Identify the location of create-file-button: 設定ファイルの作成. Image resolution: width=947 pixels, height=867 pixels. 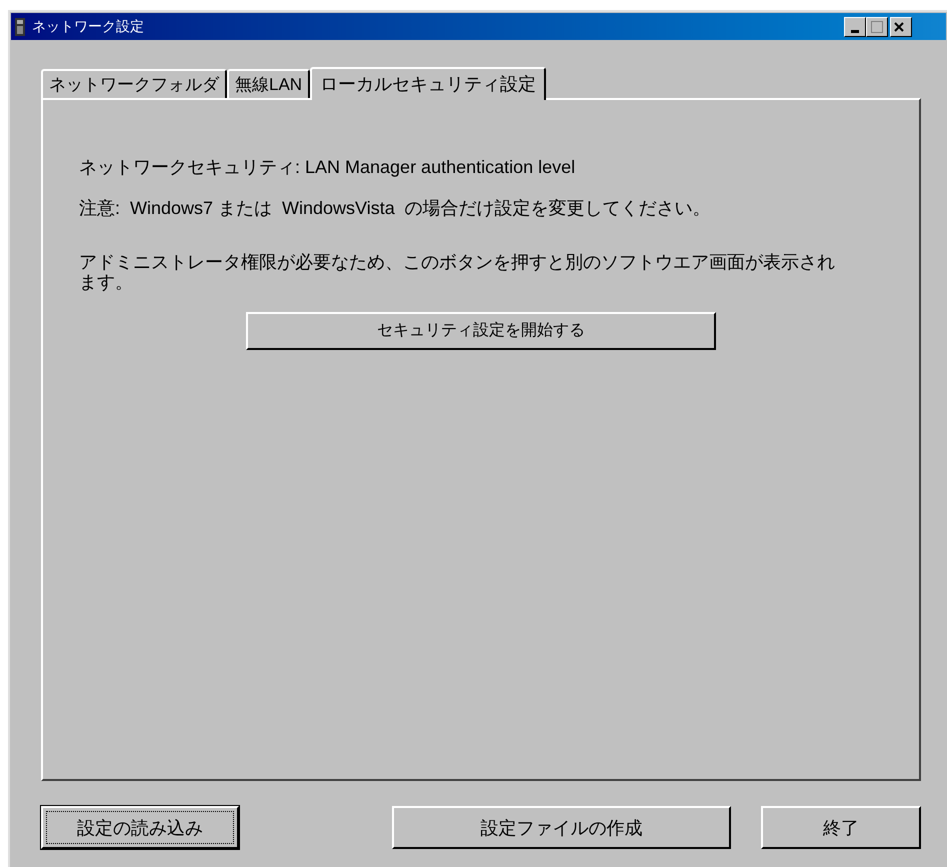
(561, 827).